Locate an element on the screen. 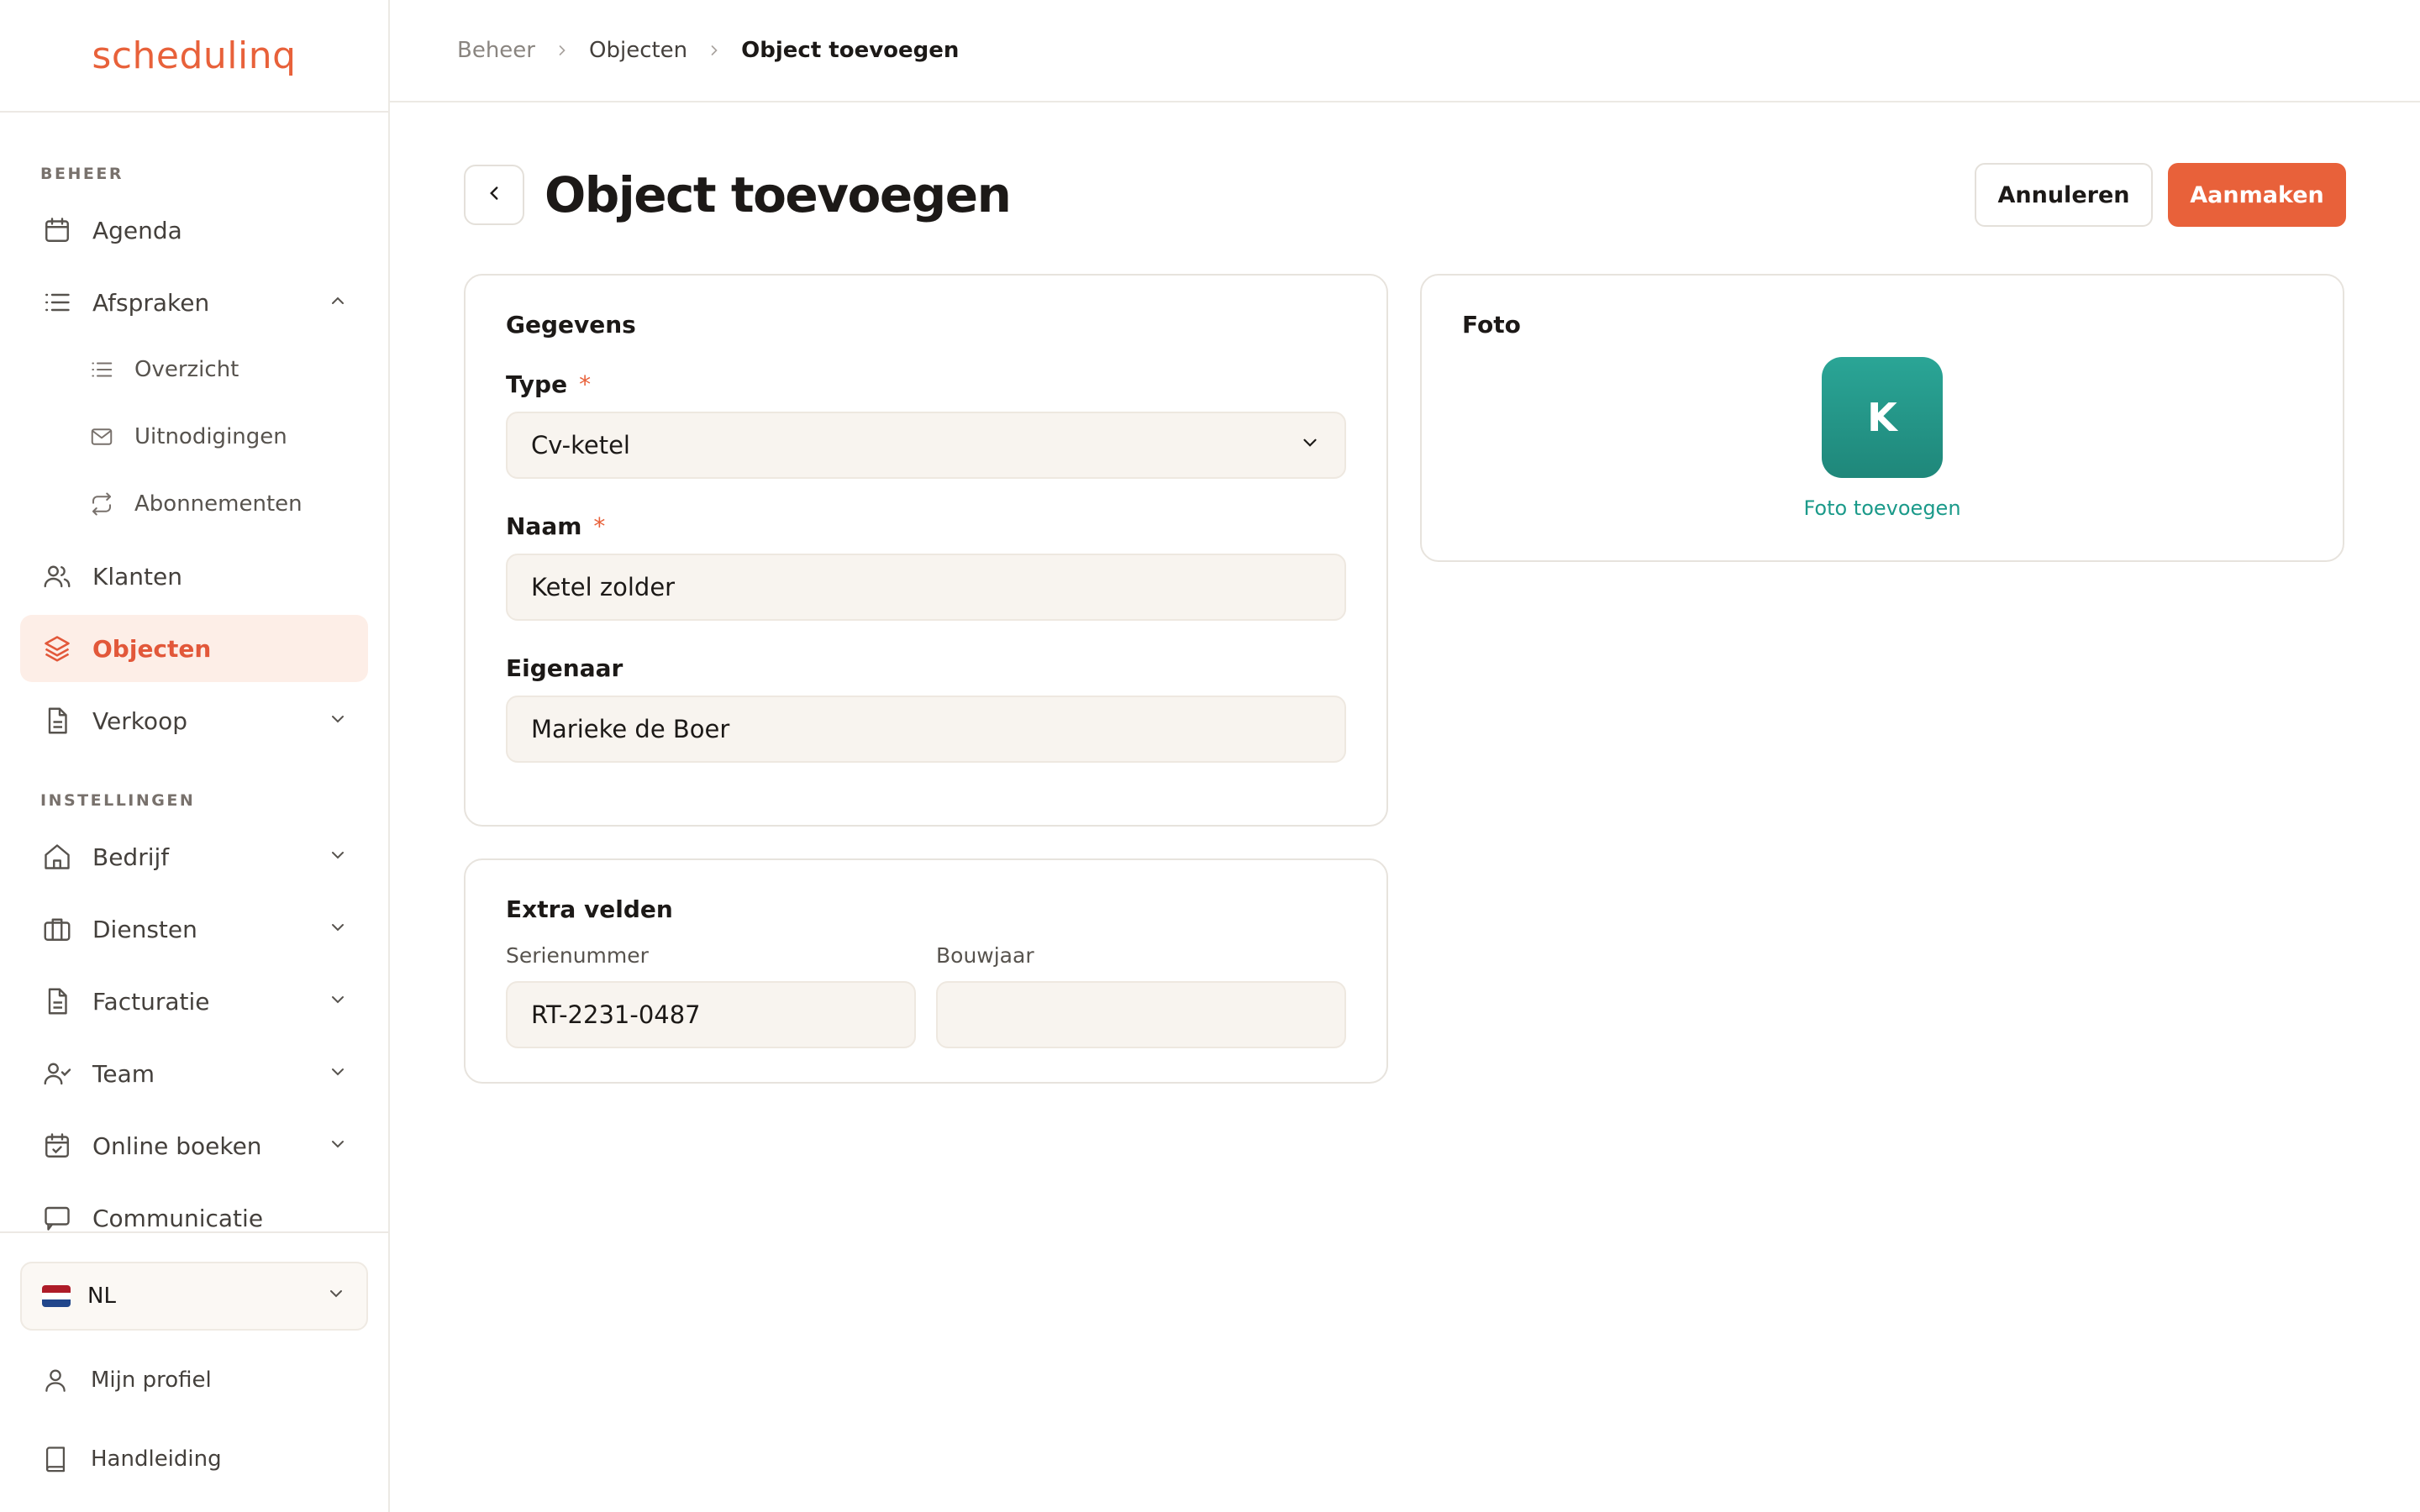 This screenshot has width=2420, height=1512. object-avatar: K is located at coordinates (1882, 417).